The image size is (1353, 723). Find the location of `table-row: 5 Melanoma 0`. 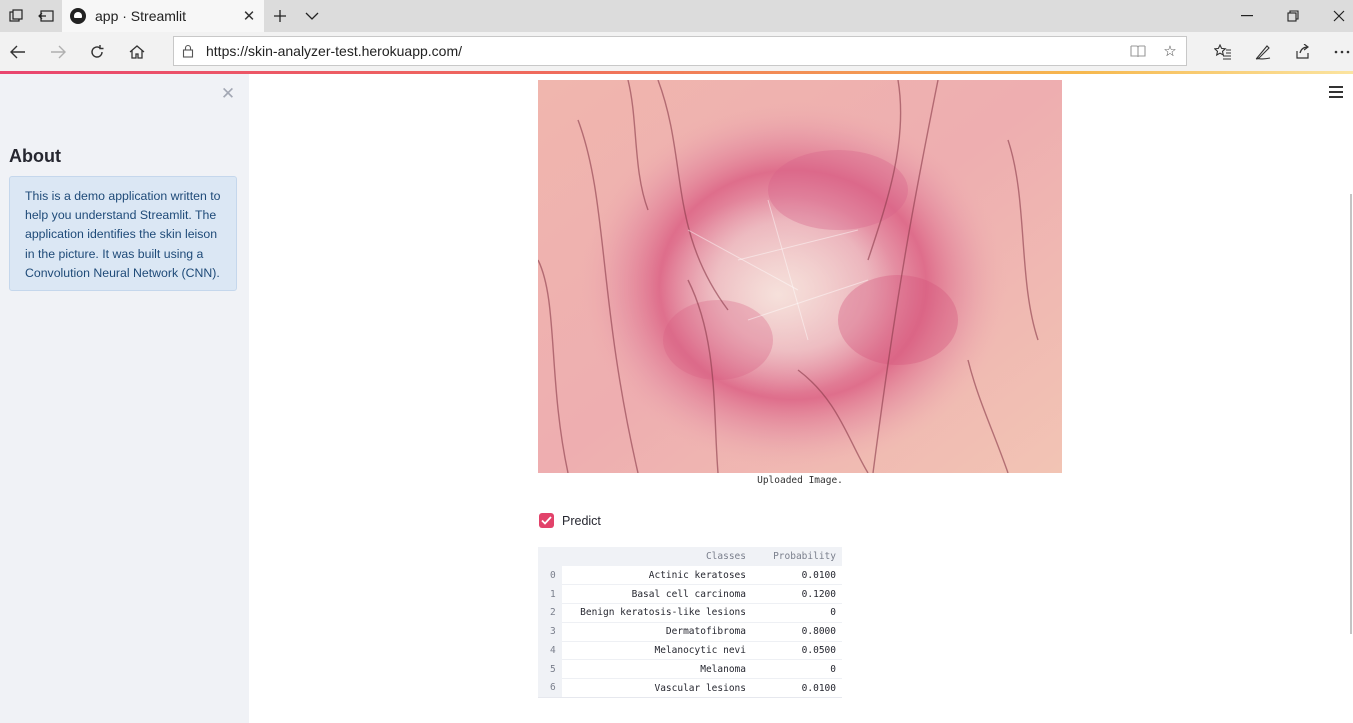

table-row: 5 Melanoma 0 is located at coordinates (690, 669).